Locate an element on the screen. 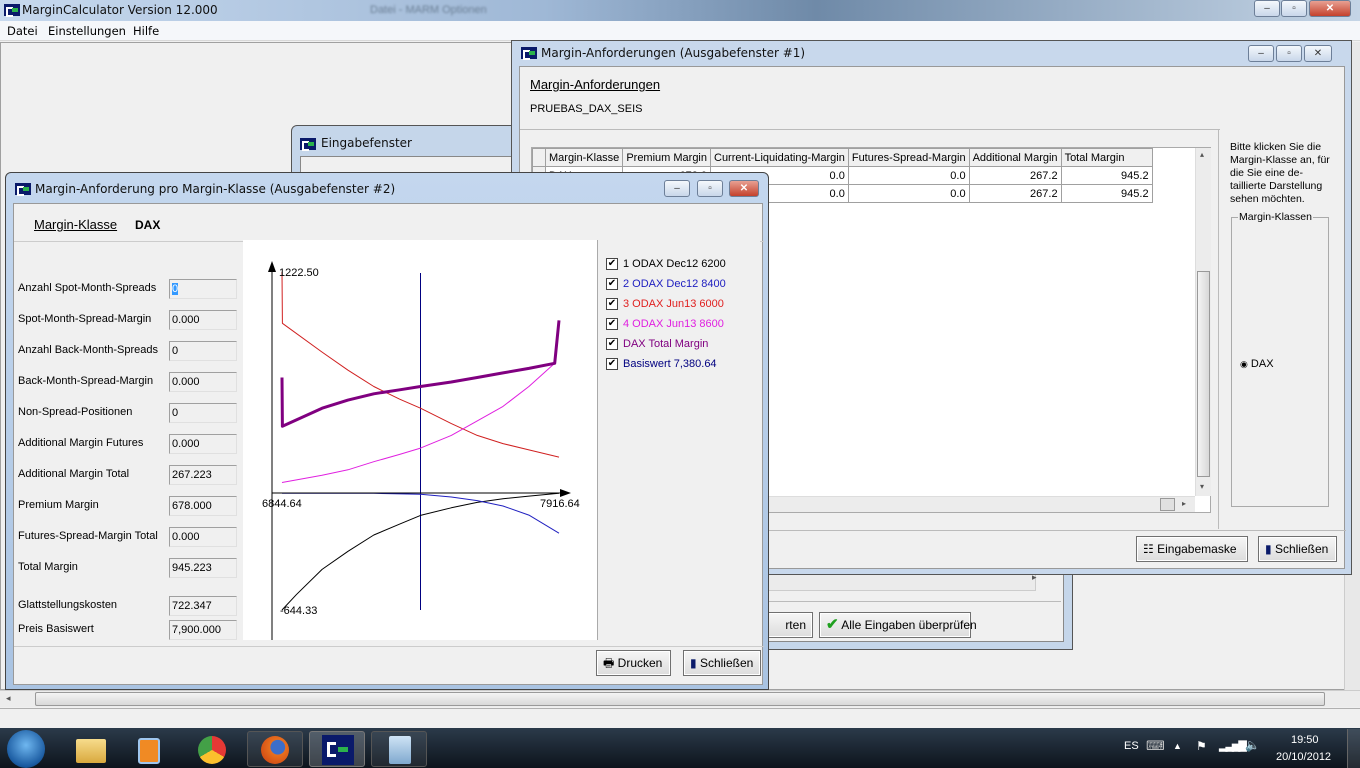  row-header-corner is located at coordinates (539, 157).